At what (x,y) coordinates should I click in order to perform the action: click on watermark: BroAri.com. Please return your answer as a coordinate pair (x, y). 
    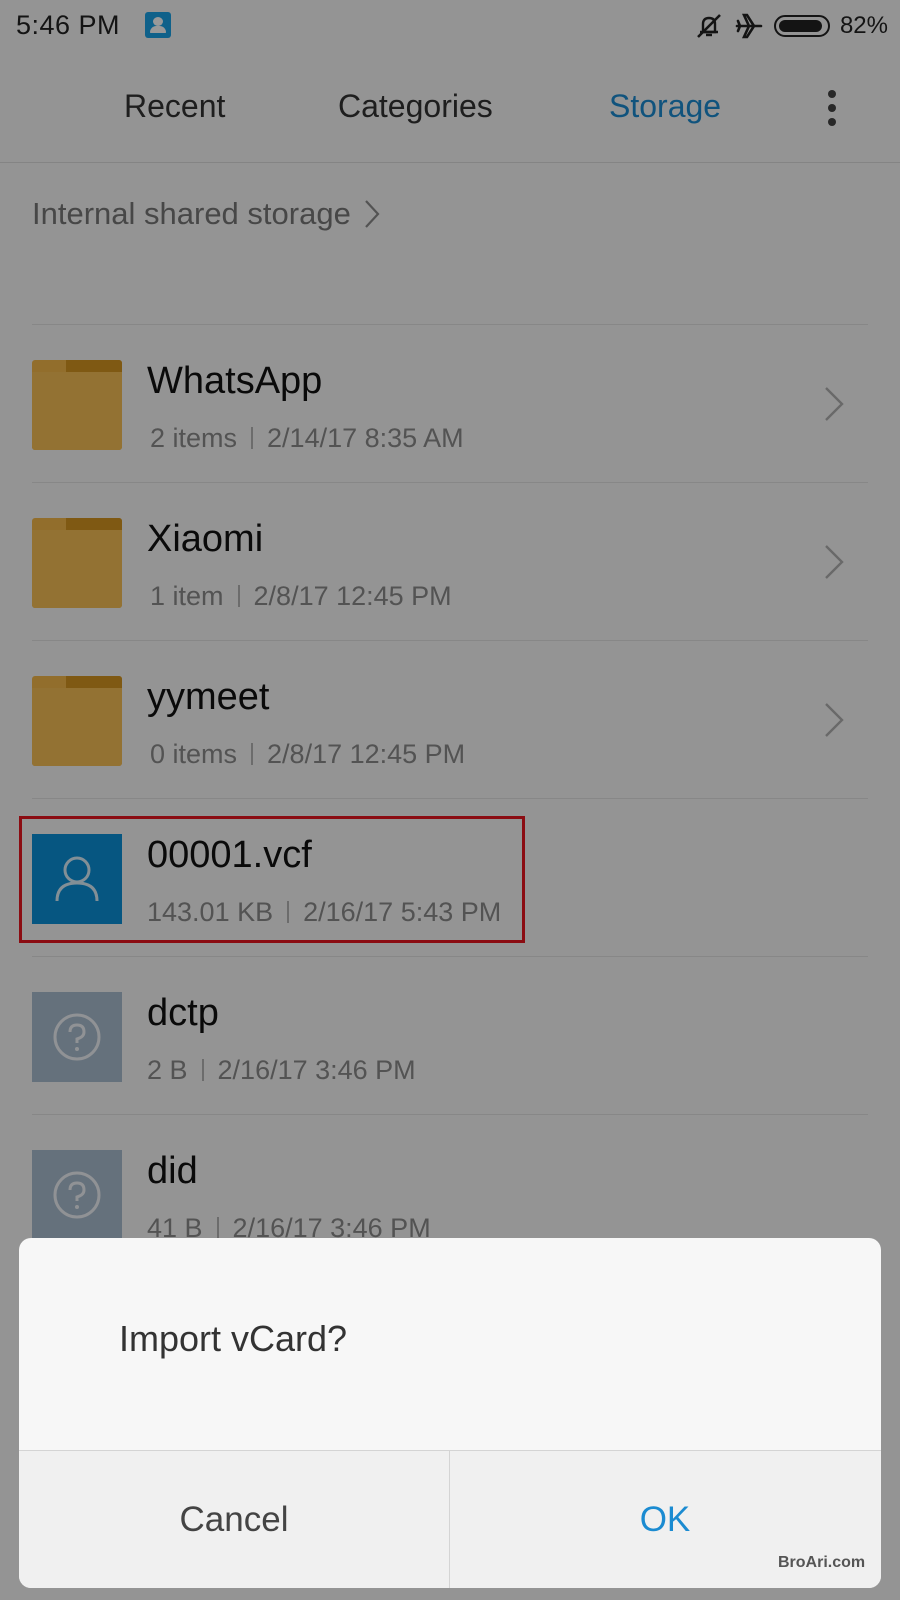
    Looking at the image, I should click on (822, 1562).